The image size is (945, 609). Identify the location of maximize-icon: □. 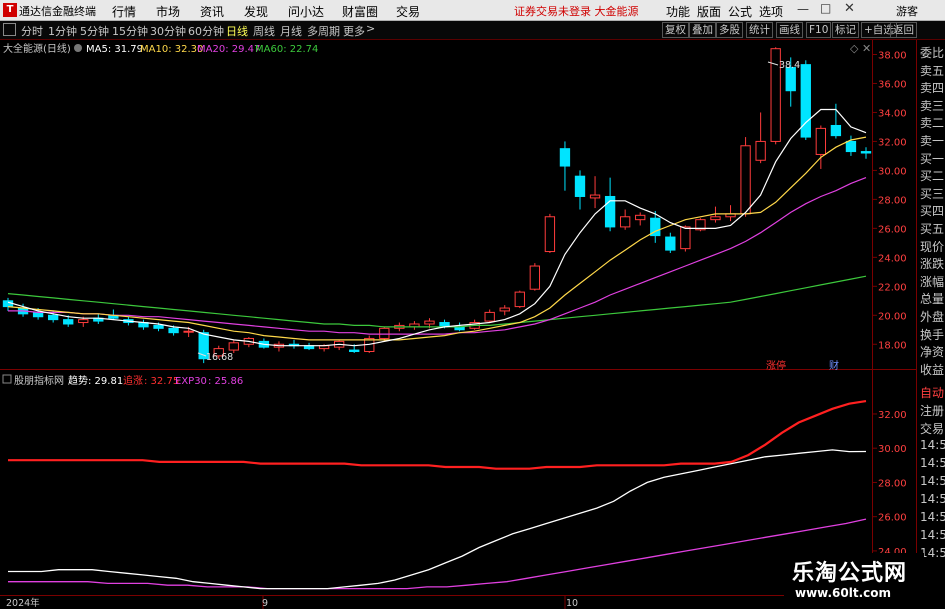
(825, 8).